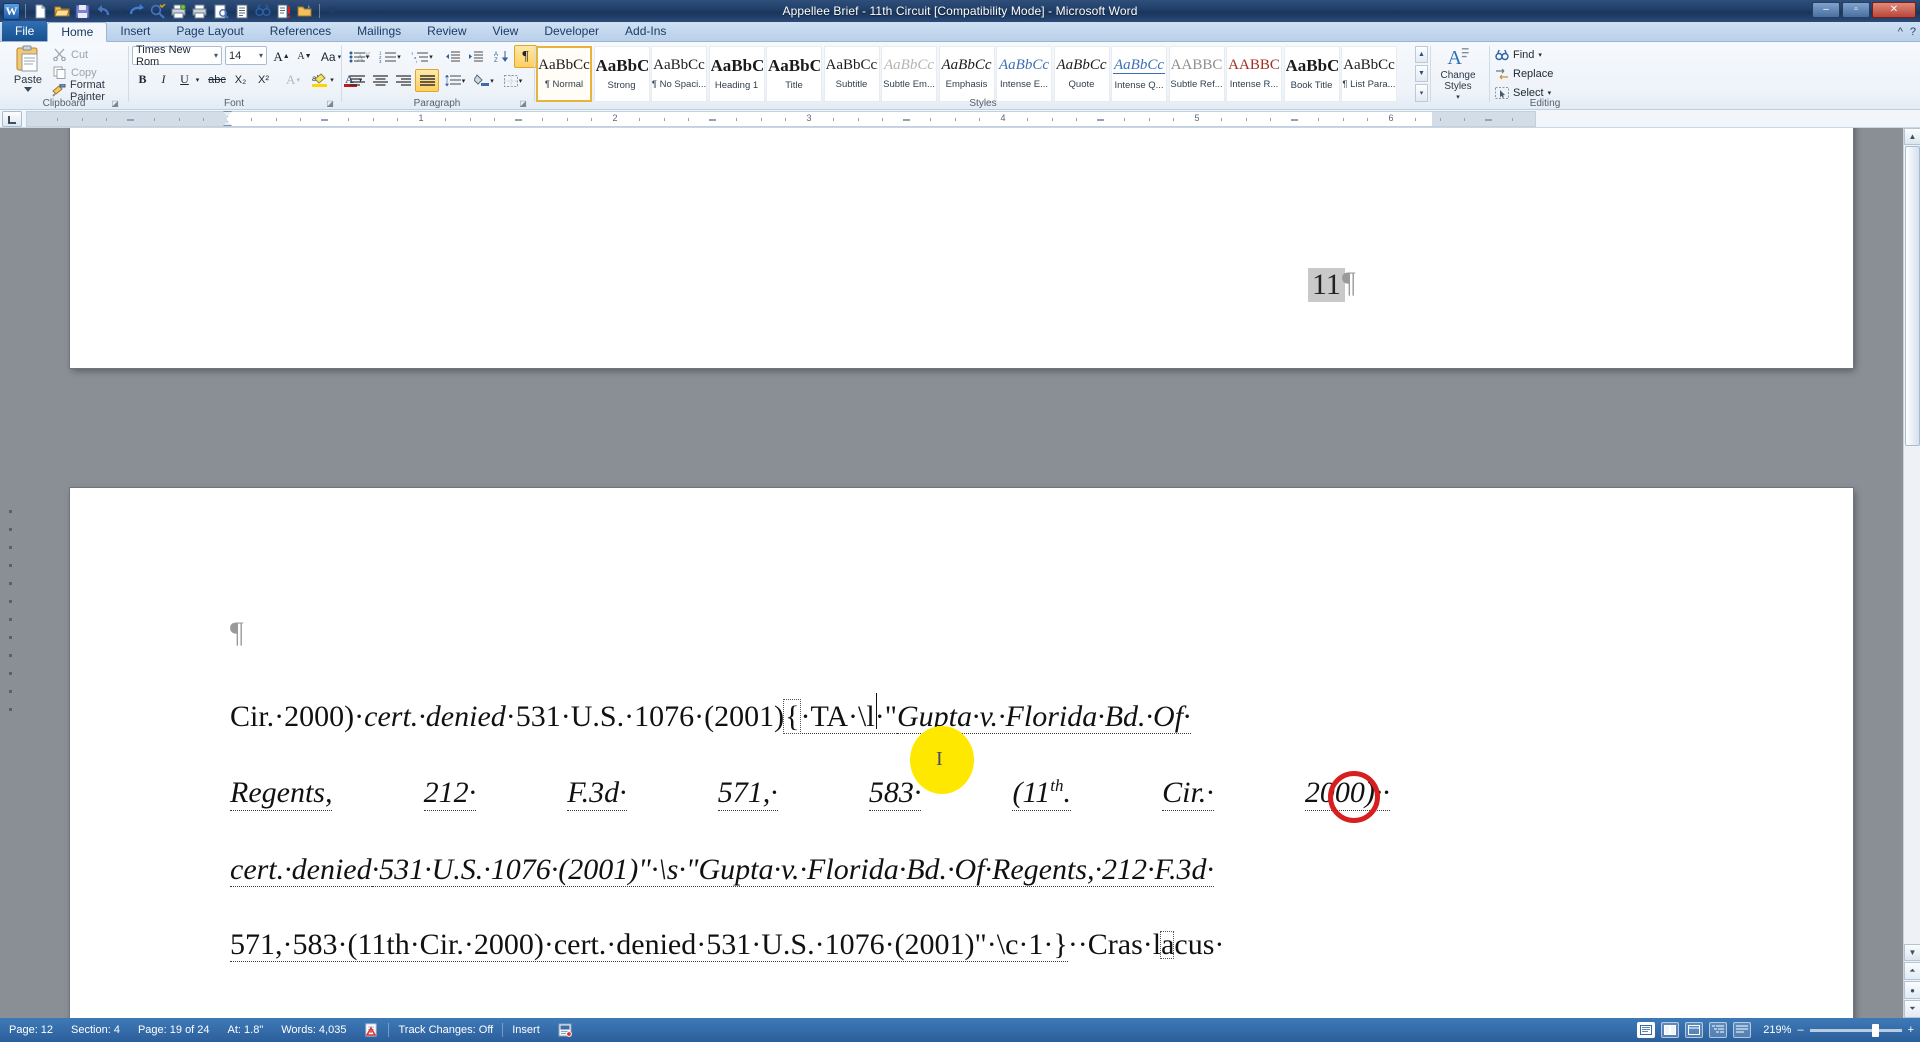 The width and height of the screenshot is (1920, 1042). Describe the element at coordinates (220, 11) in the screenshot. I see `print-preview-edit-icon` at that location.